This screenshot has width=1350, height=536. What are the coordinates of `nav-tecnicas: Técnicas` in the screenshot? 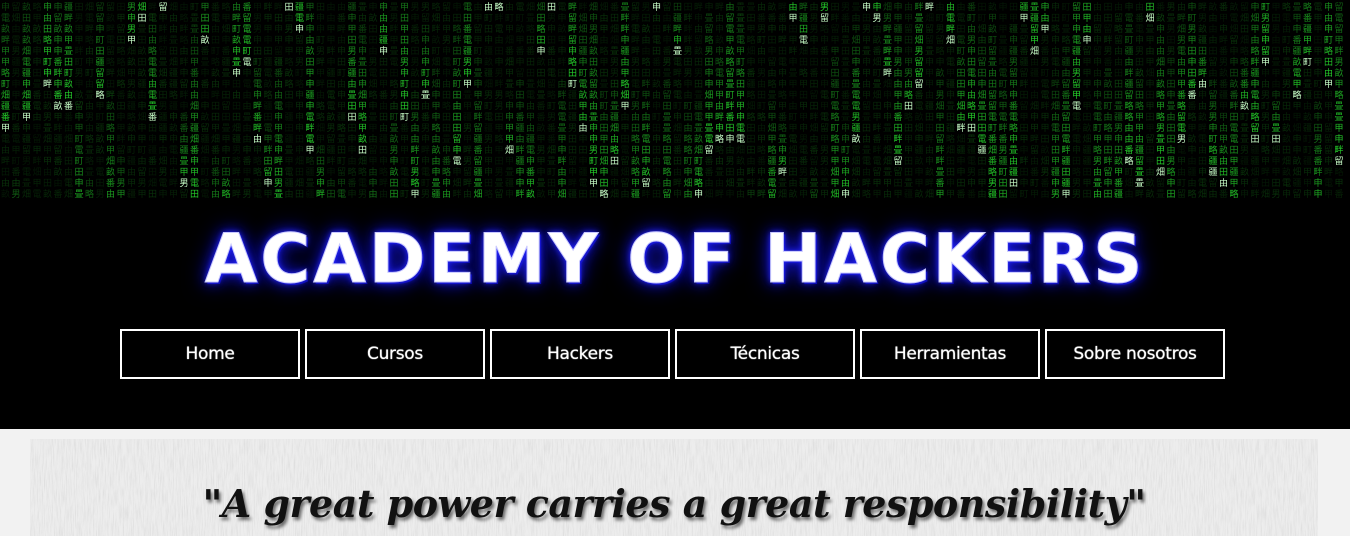 It's located at (765, 354).